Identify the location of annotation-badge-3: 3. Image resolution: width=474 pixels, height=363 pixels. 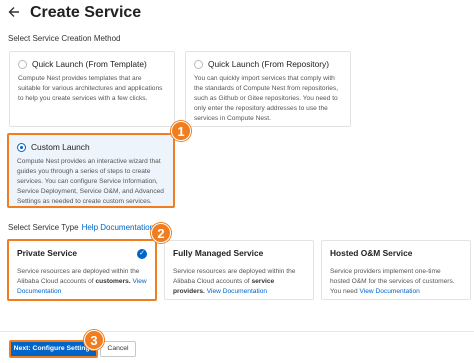
(94, 340).